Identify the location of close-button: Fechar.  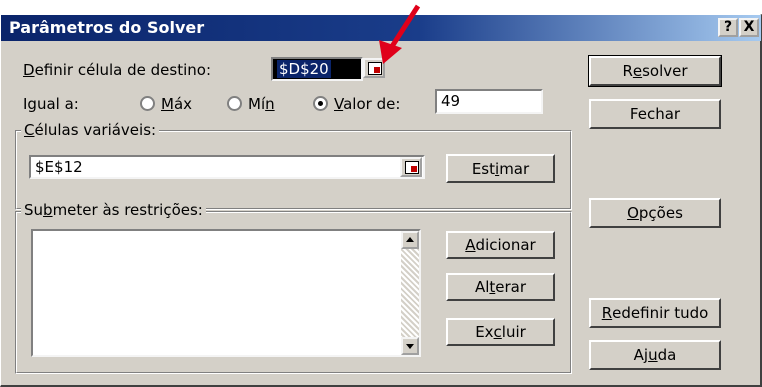
(655, 114).